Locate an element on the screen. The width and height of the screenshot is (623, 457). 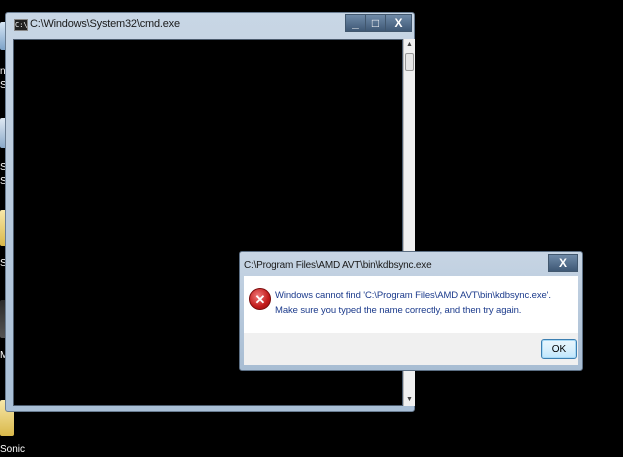
close-button: X is located at coordinates (398, 23).